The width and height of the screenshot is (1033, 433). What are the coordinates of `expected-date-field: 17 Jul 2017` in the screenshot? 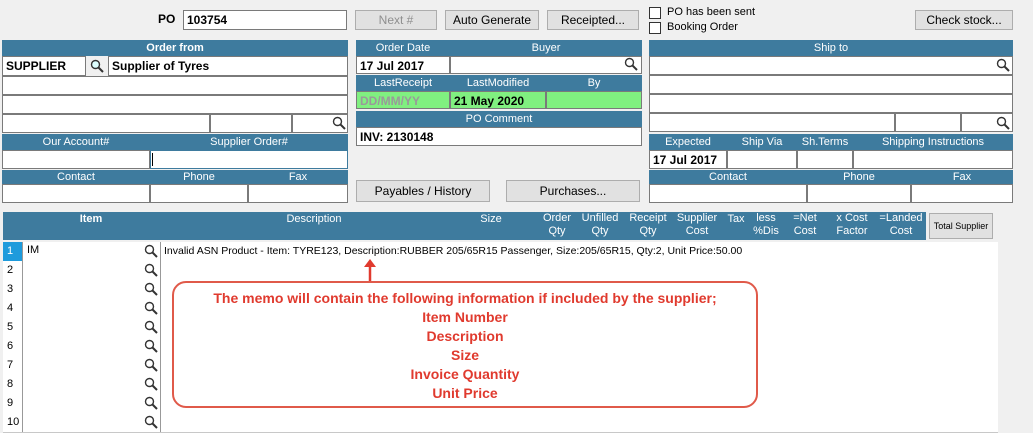 It's located at (688, 159).